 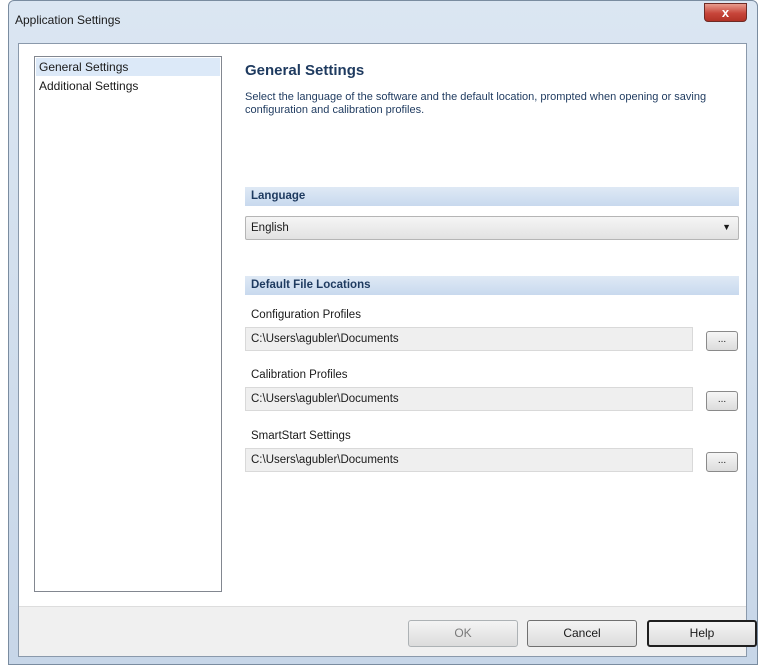 What do you see at coordinates (702, 633) in the screenshot?
I see `help-button: Help` at bounding box center [702, 633].